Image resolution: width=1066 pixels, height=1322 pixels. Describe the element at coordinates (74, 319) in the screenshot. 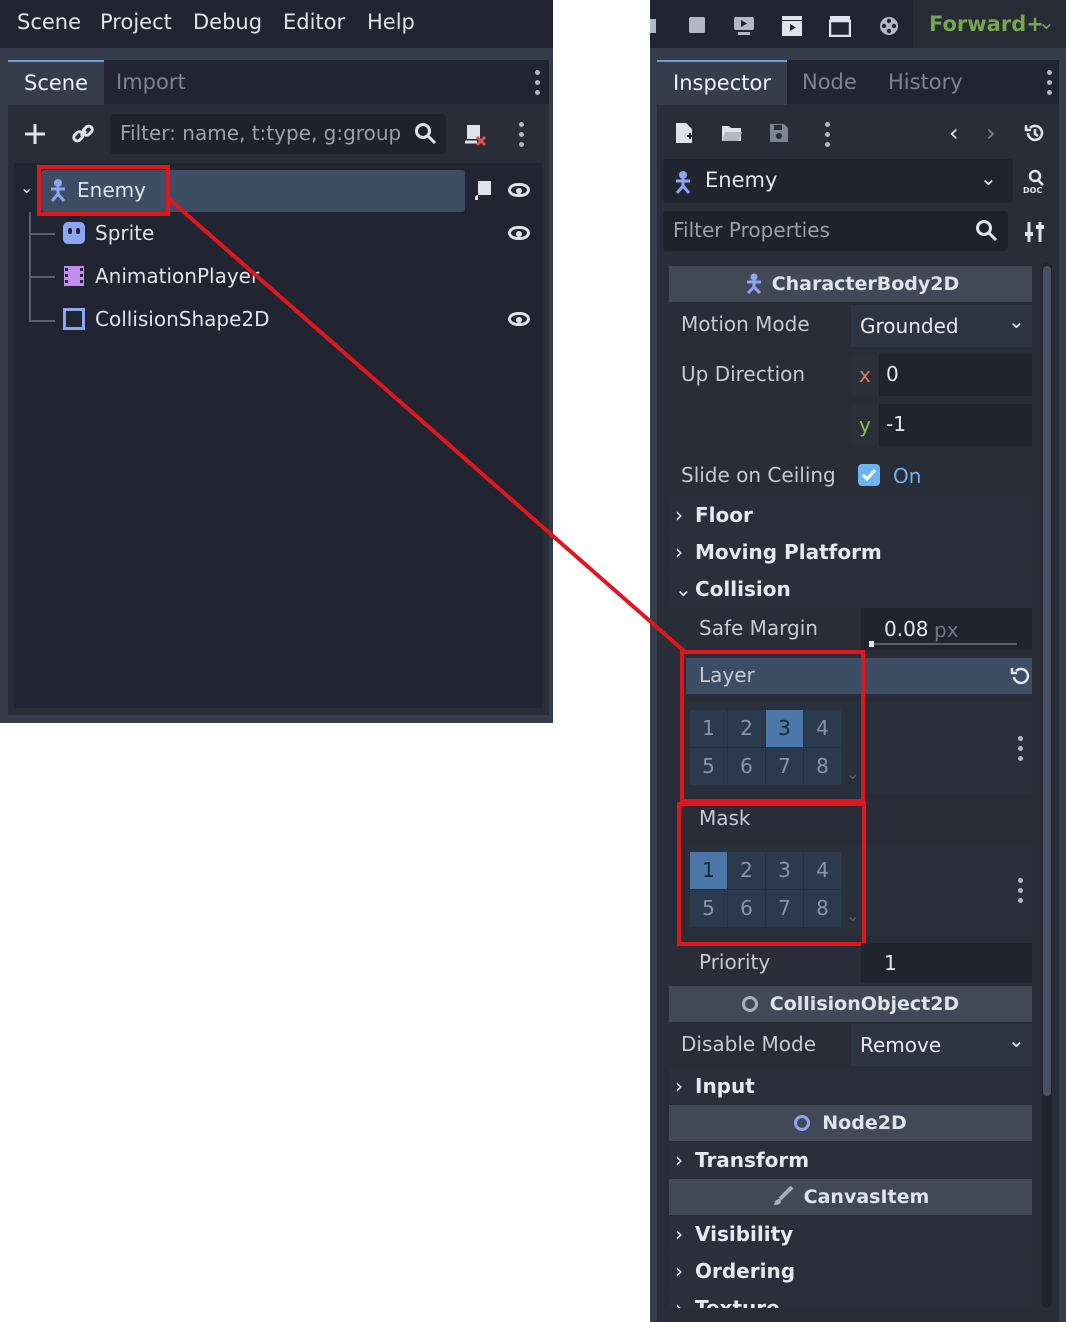

I see `collision-shape-icon` at that location.